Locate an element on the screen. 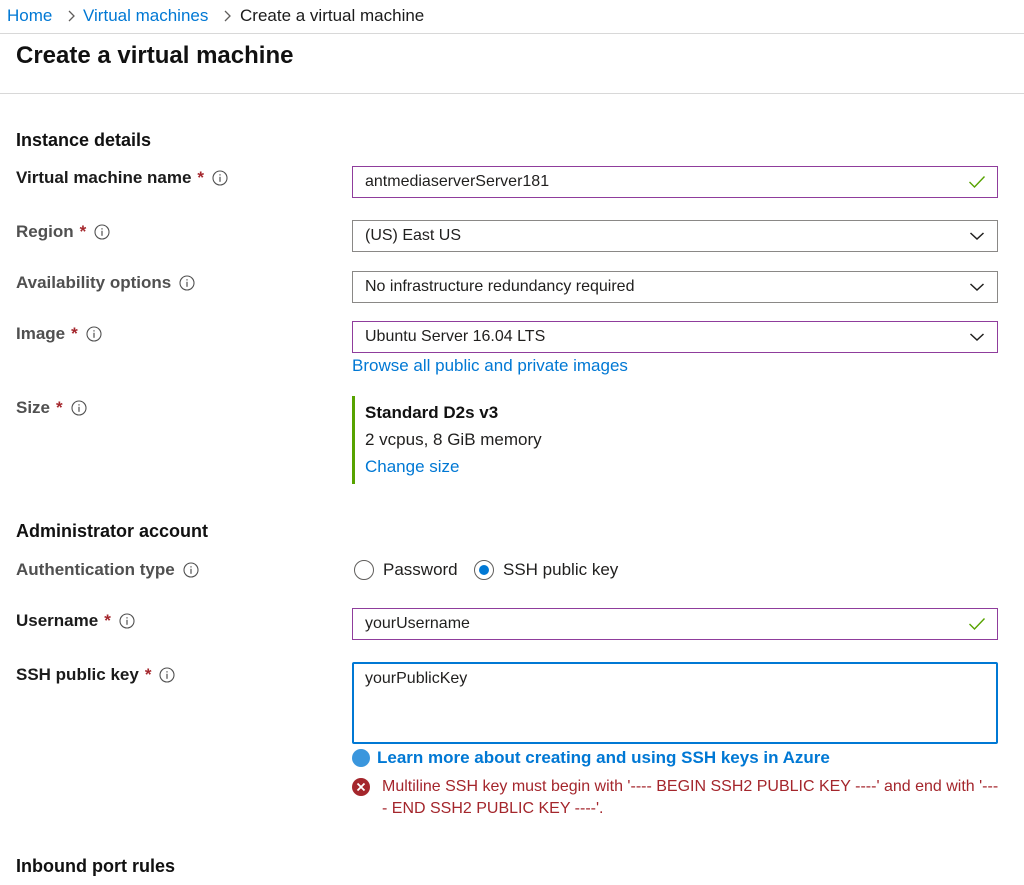 The image size is (1024, 885). radio-circle-selected is located at coordinates (484, 570).